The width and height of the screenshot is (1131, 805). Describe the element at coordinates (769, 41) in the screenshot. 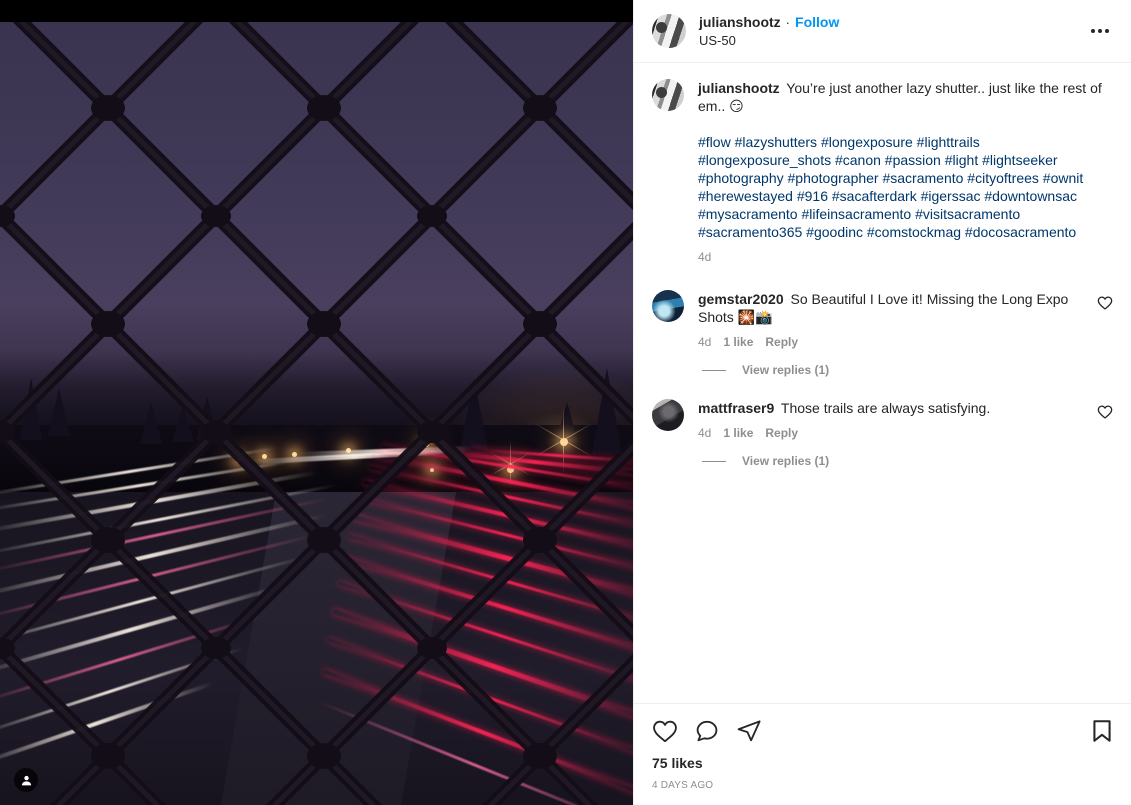

I see `post-location: US-50` at that location.